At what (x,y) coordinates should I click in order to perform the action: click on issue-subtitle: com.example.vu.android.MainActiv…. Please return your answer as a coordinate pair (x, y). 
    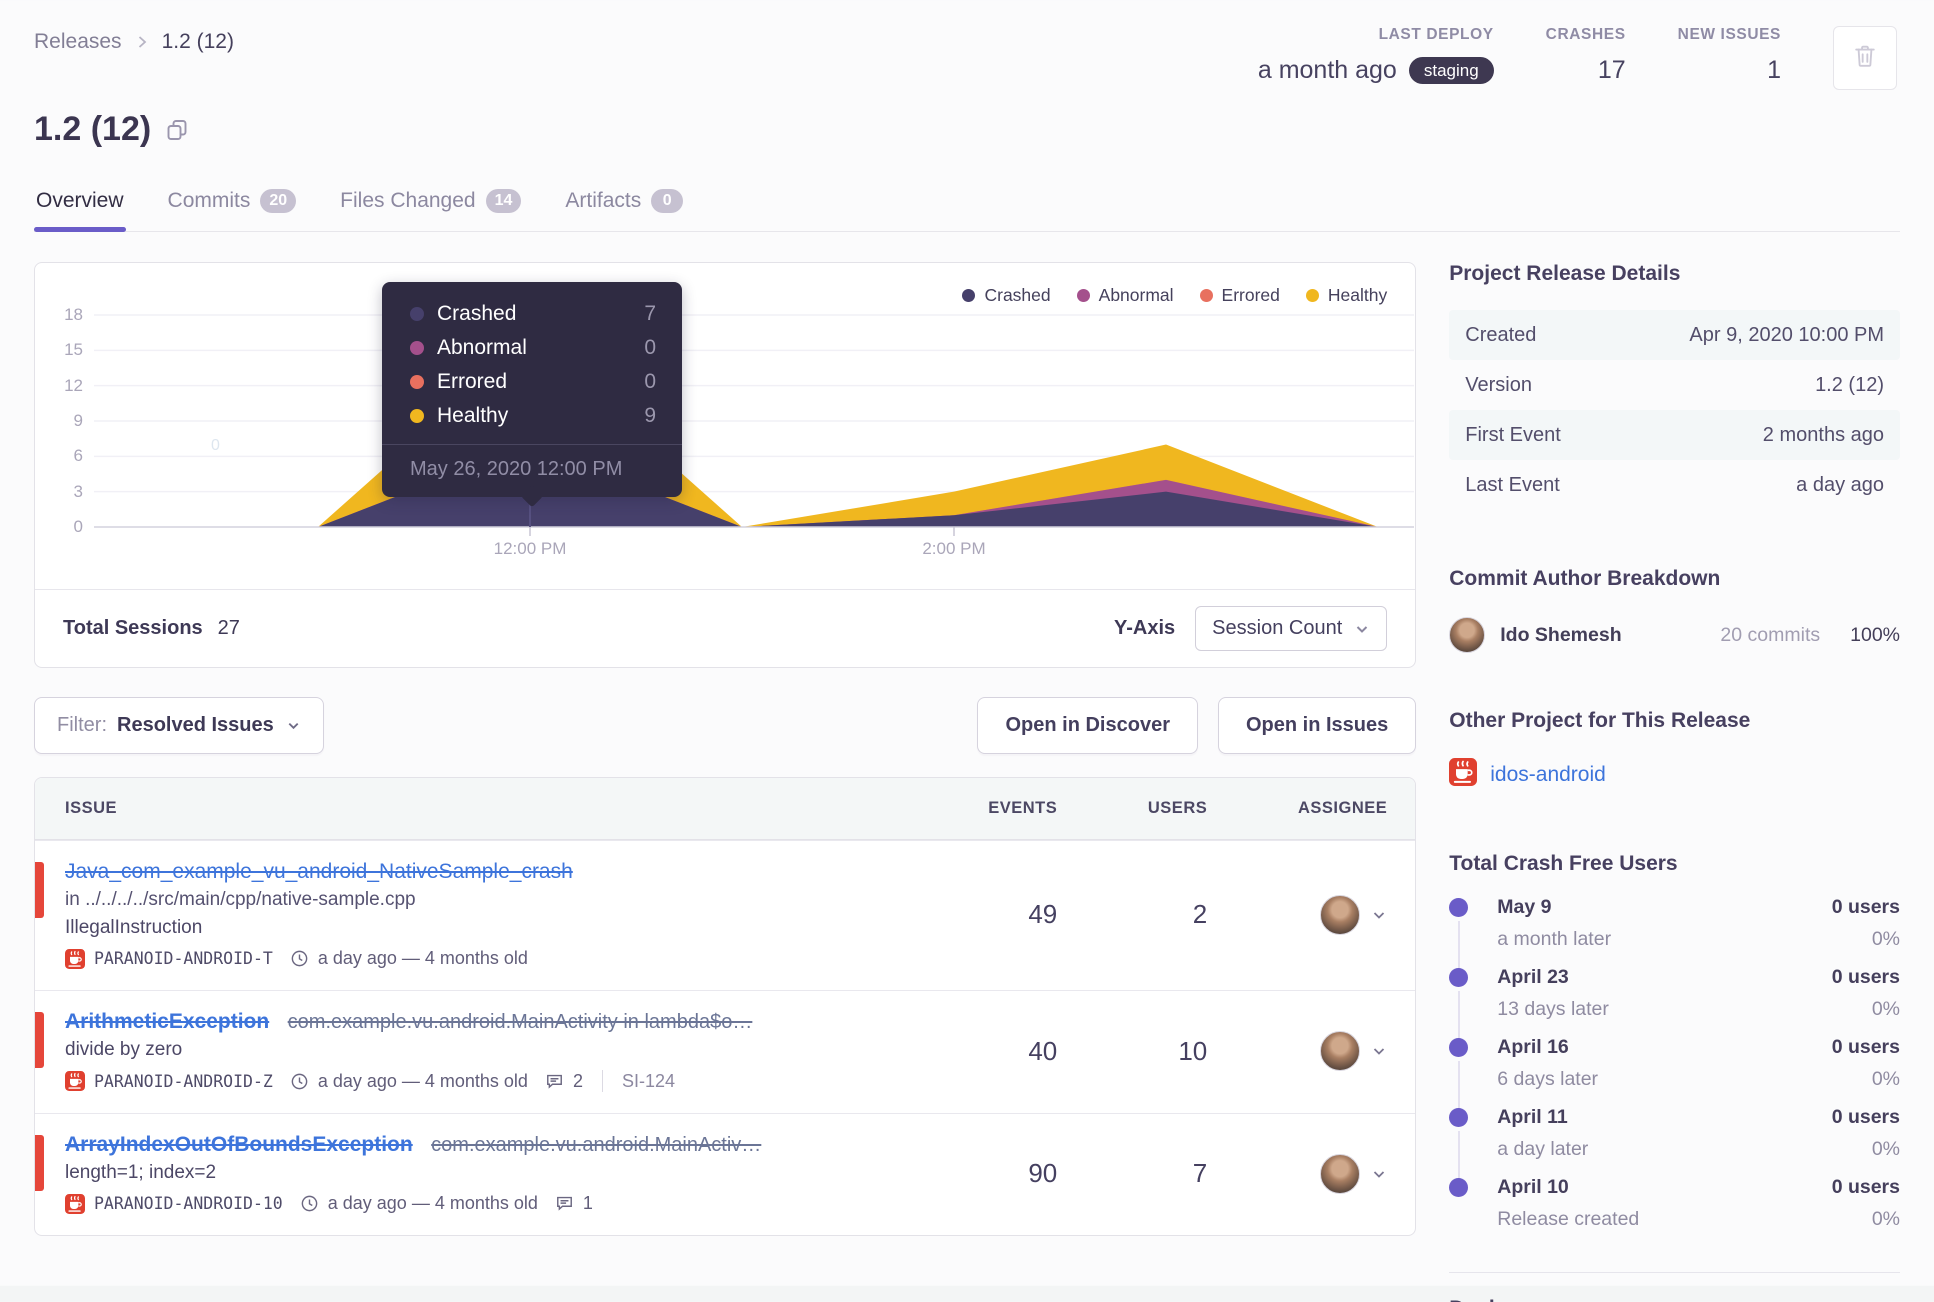
    Looking at the image, I should click on (596, 1145).